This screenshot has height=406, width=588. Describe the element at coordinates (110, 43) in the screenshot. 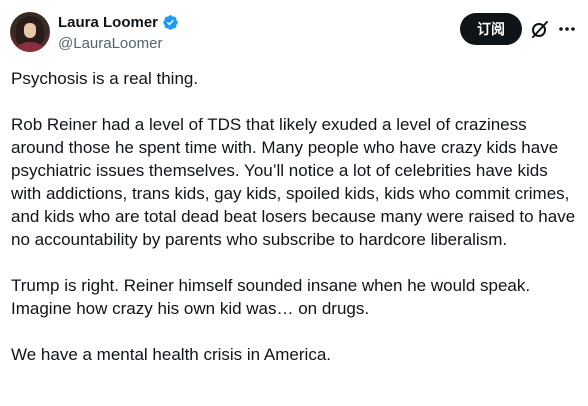

I see `author-handle: @LauraLoomer` at that location.